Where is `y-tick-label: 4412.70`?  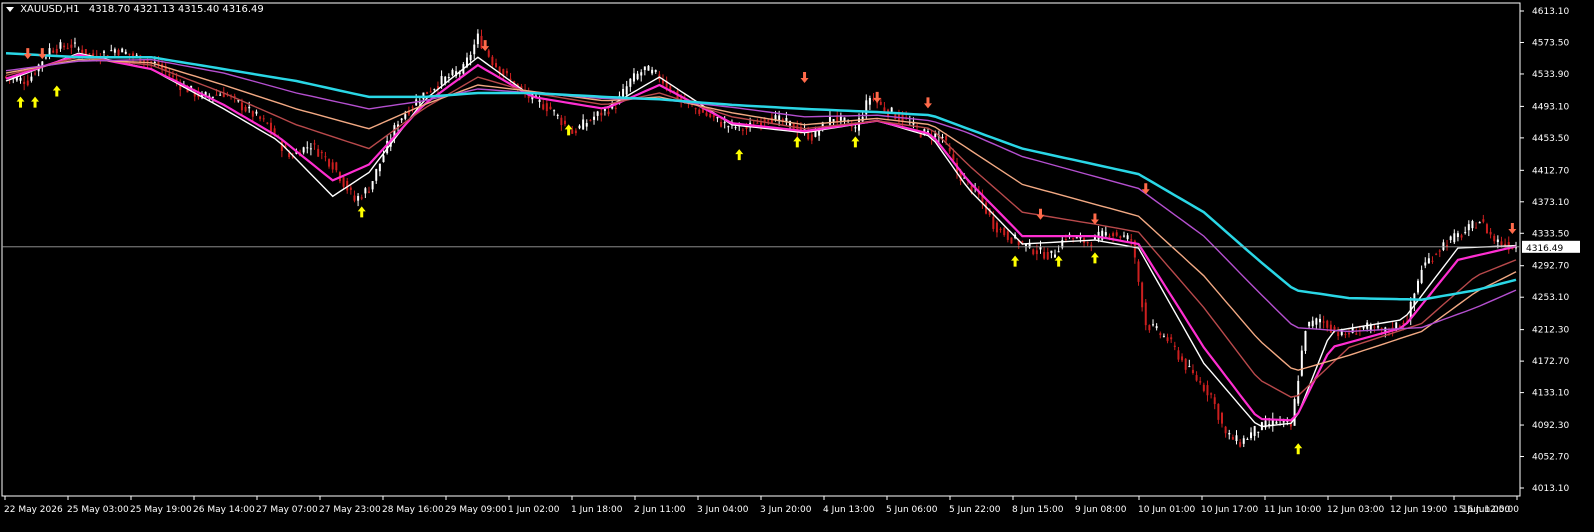
y-tick-label: 4412.70 is located at coordinates (1550, 171).